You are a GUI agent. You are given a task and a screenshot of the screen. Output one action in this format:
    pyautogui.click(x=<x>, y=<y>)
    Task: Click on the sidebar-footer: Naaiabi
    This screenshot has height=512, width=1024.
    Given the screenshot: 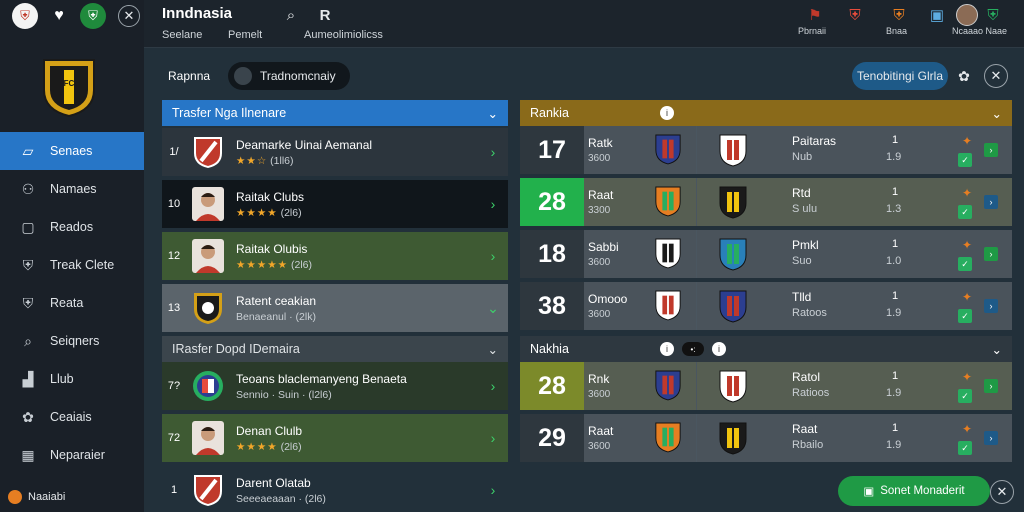 What is the action you would take?
    pyautogui.click(x=72, y=497)
    